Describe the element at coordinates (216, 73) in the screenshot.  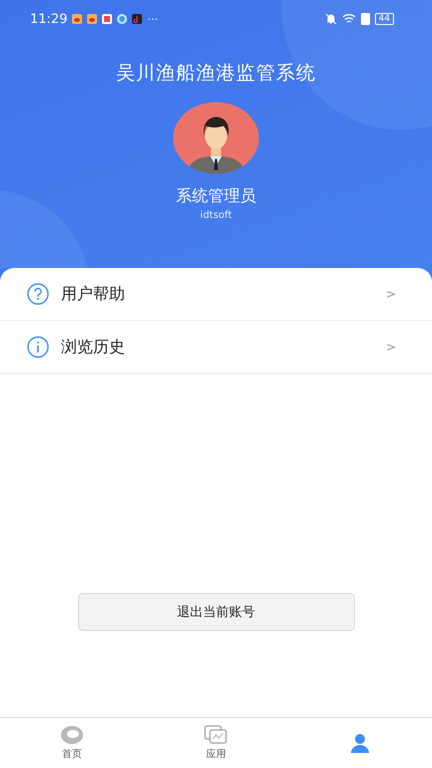
I see `app-title: 吴川渔船渔港监管系统` at that location.